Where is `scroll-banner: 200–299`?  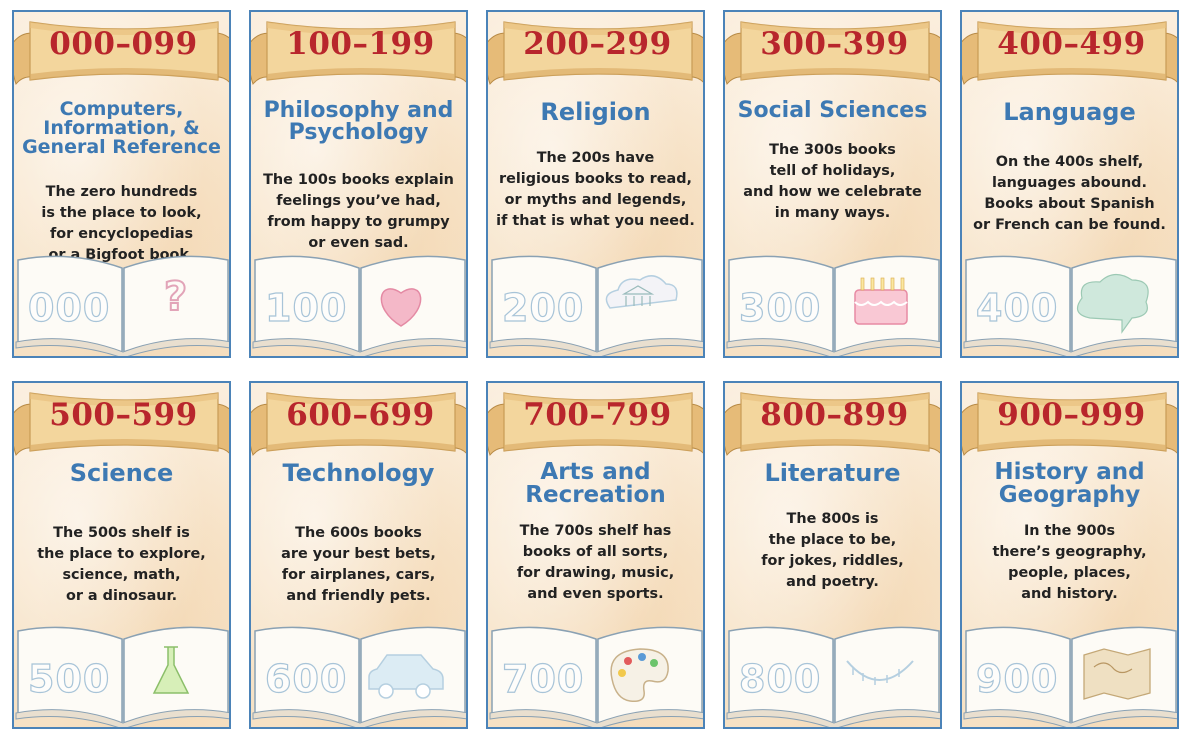 scroll-banner: 200–299 is located at coordinates (595, 53).